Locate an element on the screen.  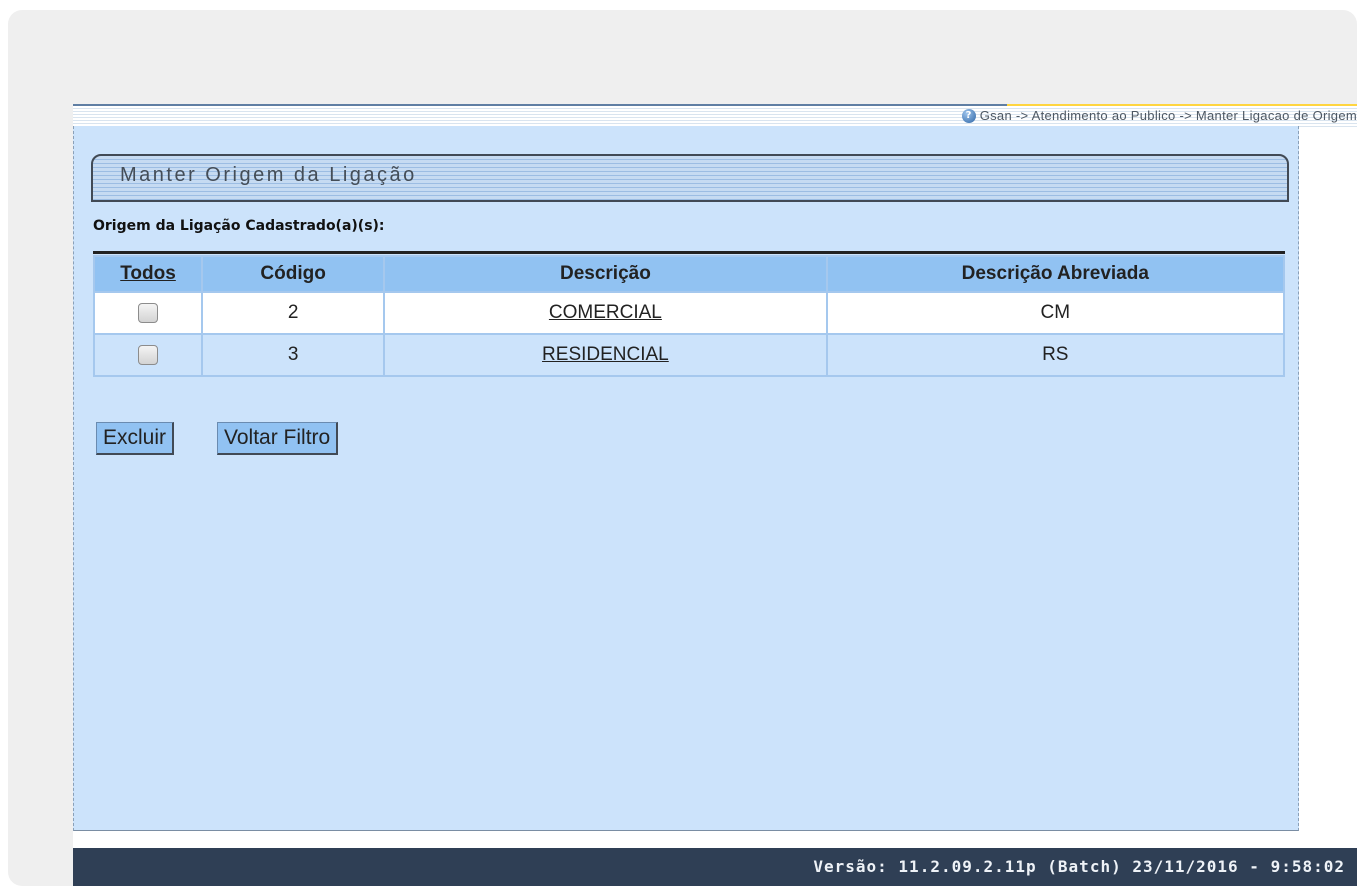
descricao-cell: RESIDENCIAL is located at coordinates (605, 355).